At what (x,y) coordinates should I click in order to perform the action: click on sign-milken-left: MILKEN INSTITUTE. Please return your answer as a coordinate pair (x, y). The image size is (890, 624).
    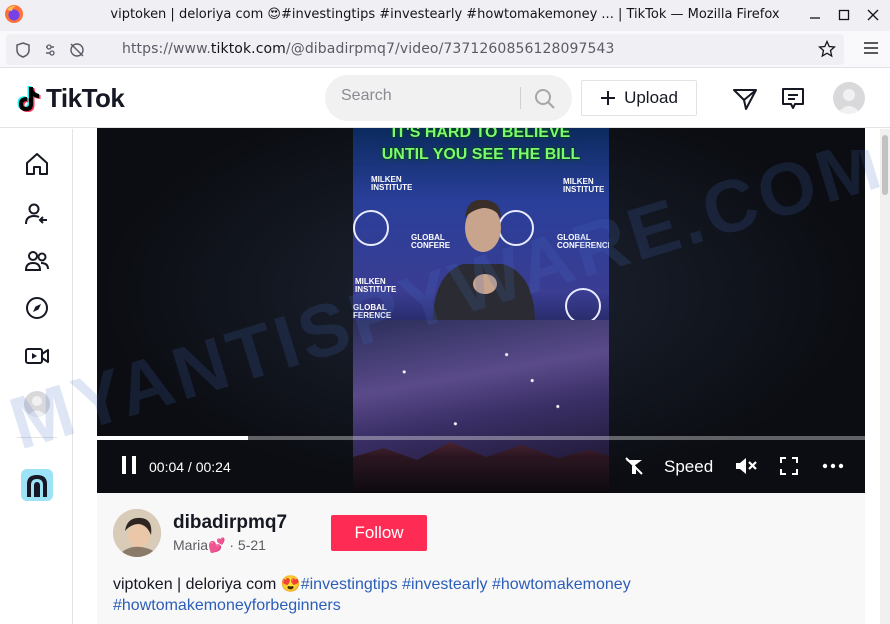
    Looking at the image, I should click on (392, 183).